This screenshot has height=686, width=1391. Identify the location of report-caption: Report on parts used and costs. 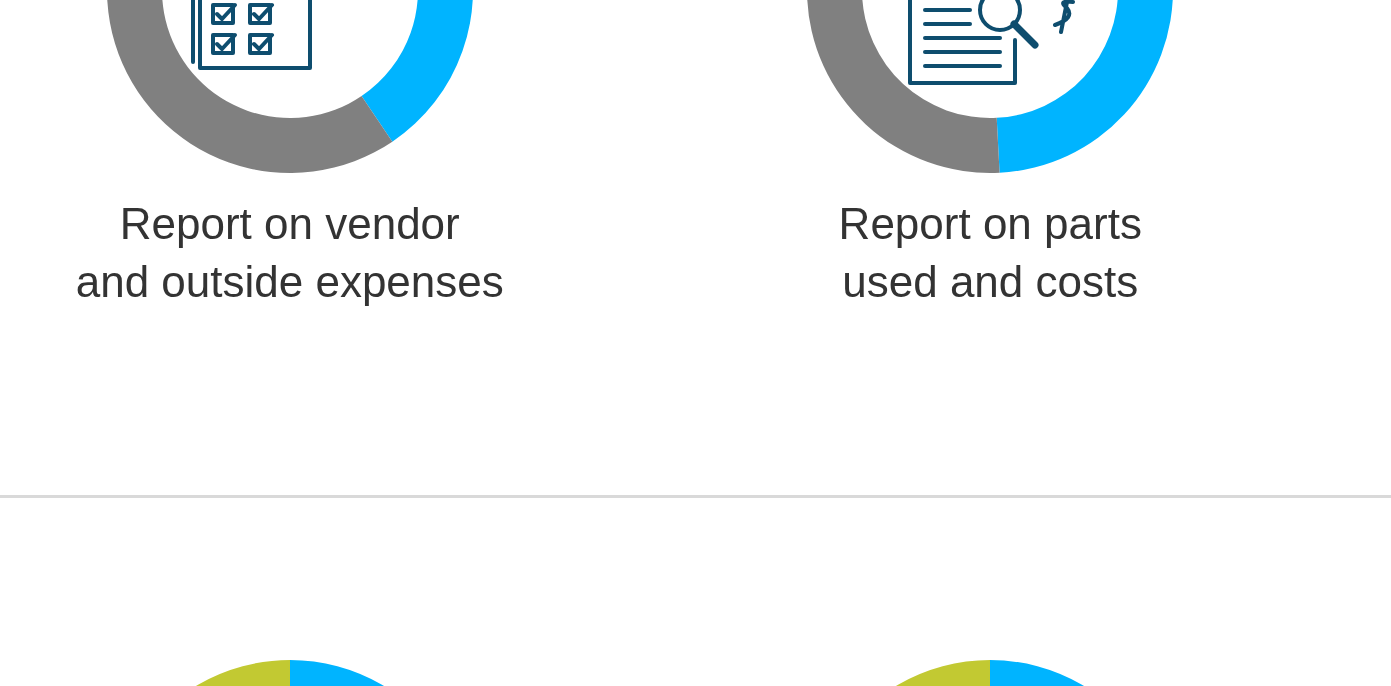
(990, 253).